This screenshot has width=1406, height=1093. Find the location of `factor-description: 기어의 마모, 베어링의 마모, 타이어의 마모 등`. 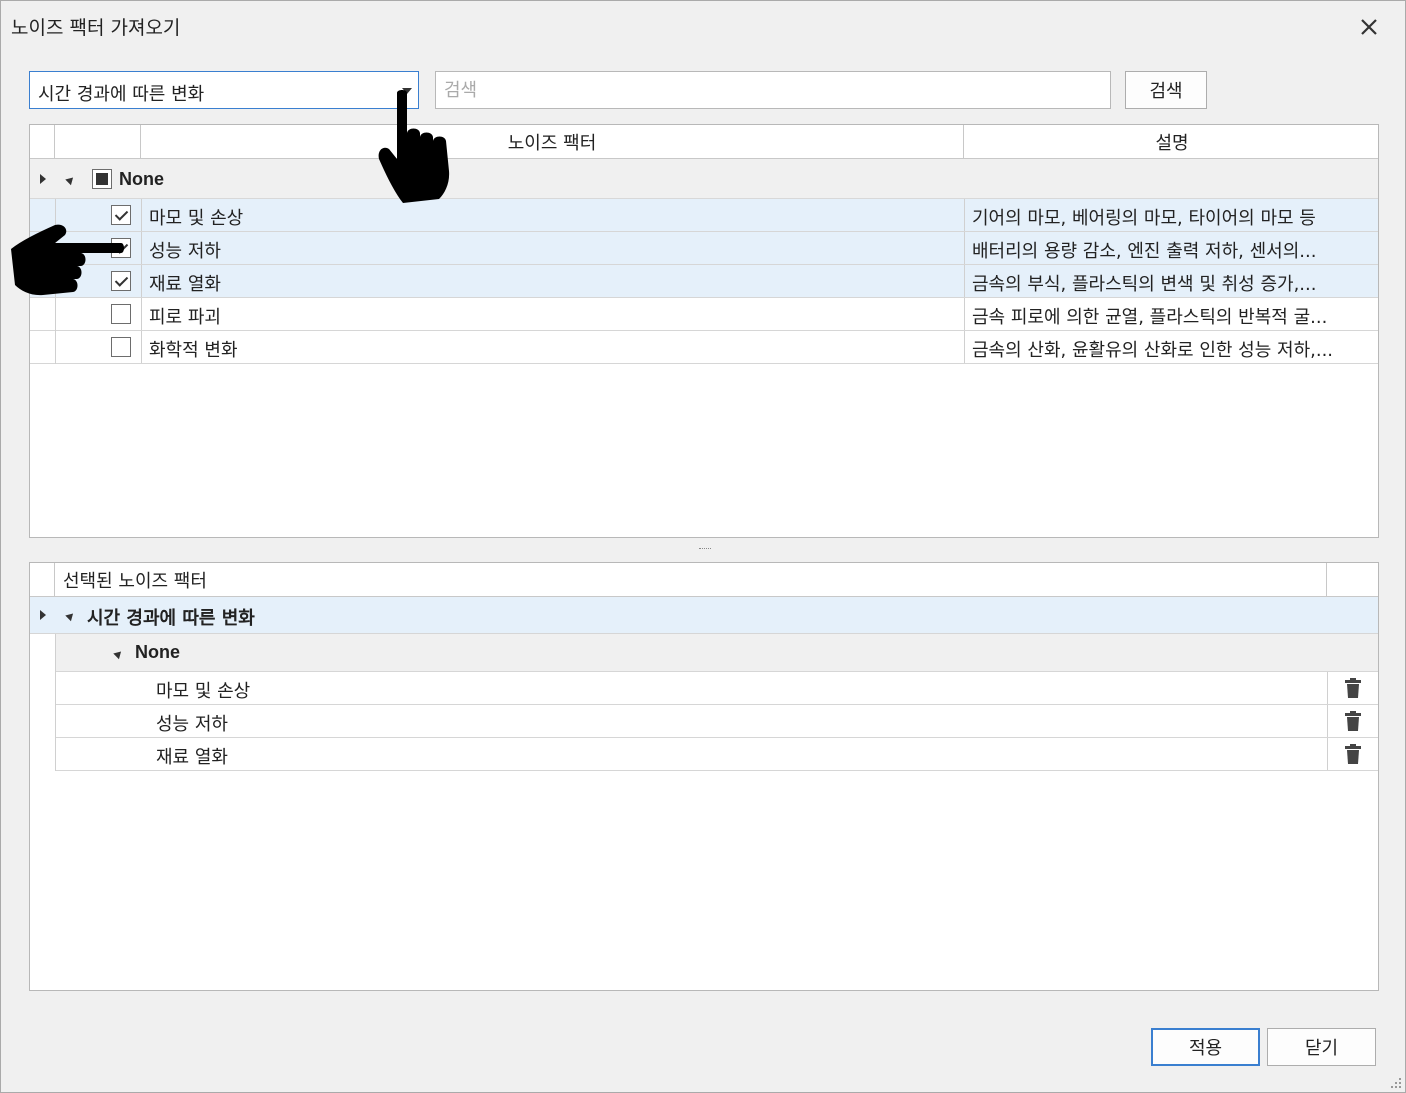

factor-description: 기어의 마모, 베어링의 마모, 타이어의 마모 등 is located at coordinates (1144, 218).